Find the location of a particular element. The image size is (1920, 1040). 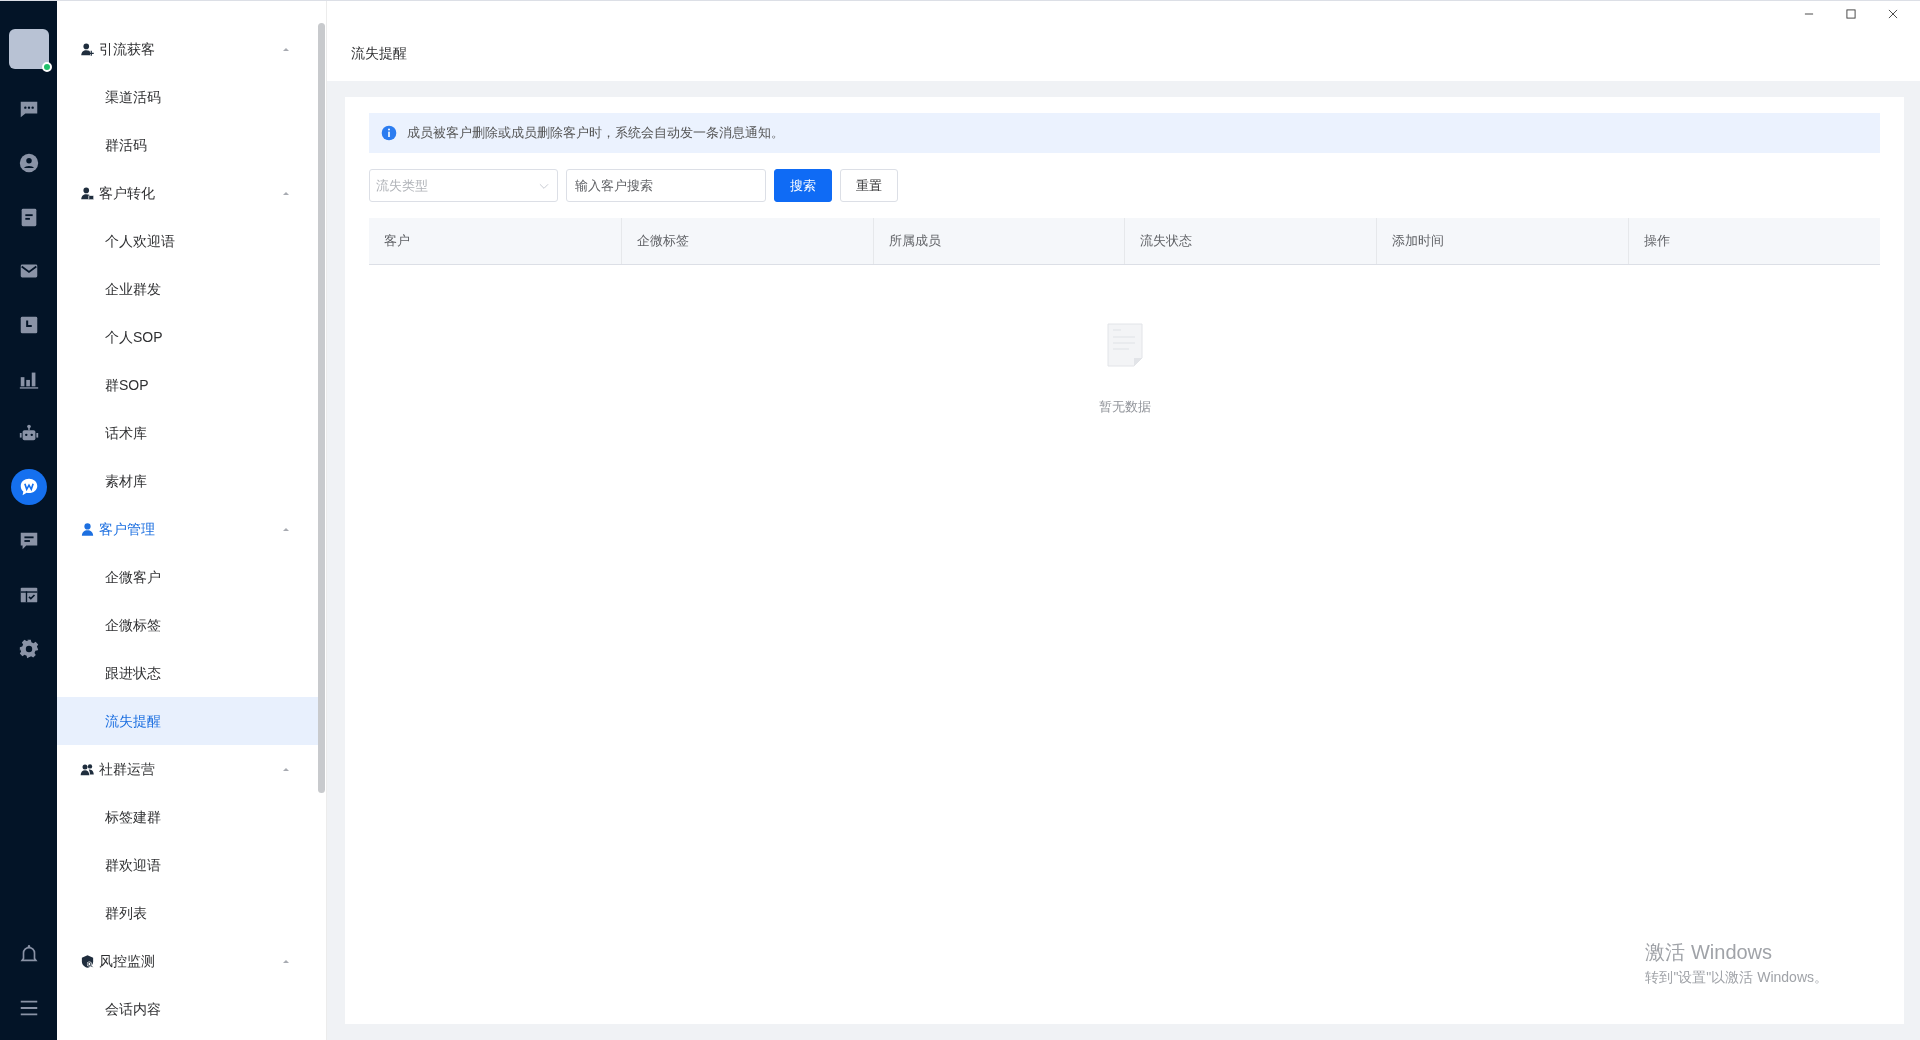

menu-item: 话术库 is located at coordinates (187, 433).